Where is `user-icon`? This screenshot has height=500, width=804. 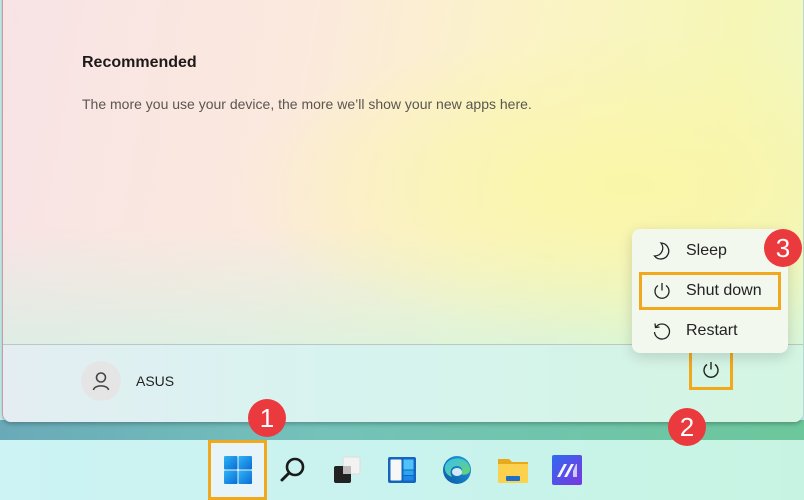 user-icon is located at coordinates (101, 381).